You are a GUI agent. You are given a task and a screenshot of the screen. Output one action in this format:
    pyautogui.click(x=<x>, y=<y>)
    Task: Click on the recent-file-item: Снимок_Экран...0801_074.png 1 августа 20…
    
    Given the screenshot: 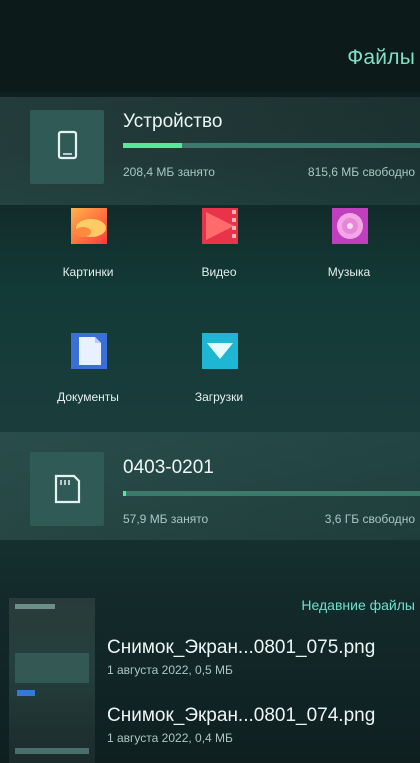 What is the action you would take?
    pyautogui.click(x=263, y=725)
    